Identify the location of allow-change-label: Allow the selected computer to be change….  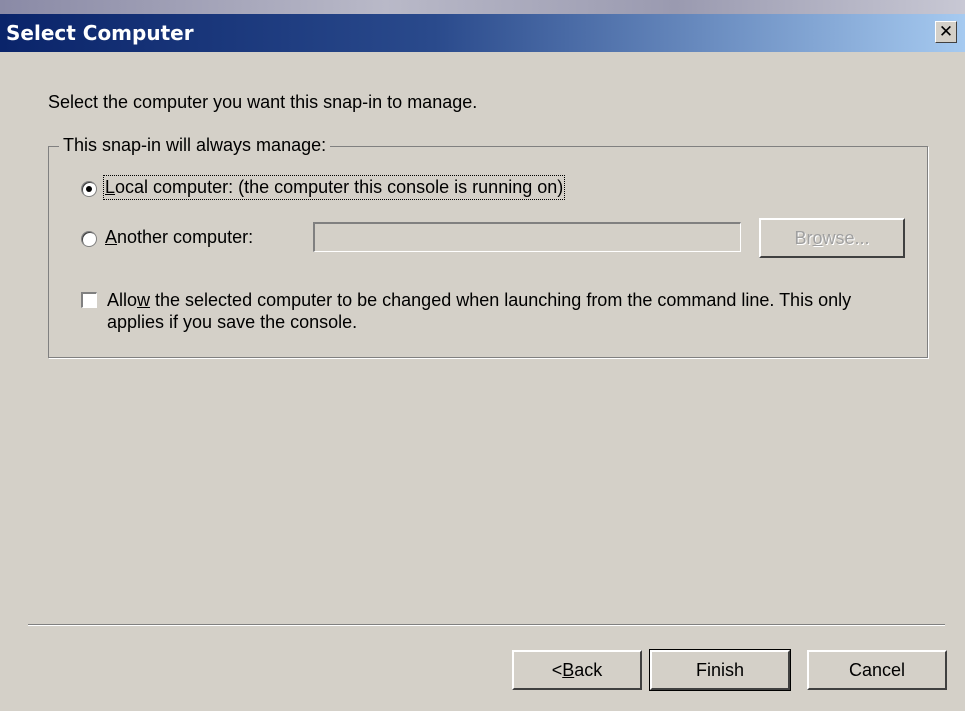
(507, 311).